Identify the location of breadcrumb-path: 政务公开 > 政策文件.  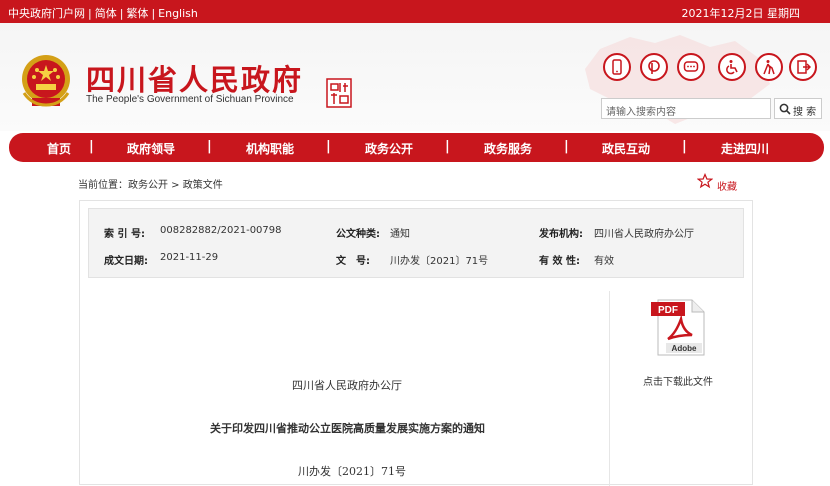
(175, 185).